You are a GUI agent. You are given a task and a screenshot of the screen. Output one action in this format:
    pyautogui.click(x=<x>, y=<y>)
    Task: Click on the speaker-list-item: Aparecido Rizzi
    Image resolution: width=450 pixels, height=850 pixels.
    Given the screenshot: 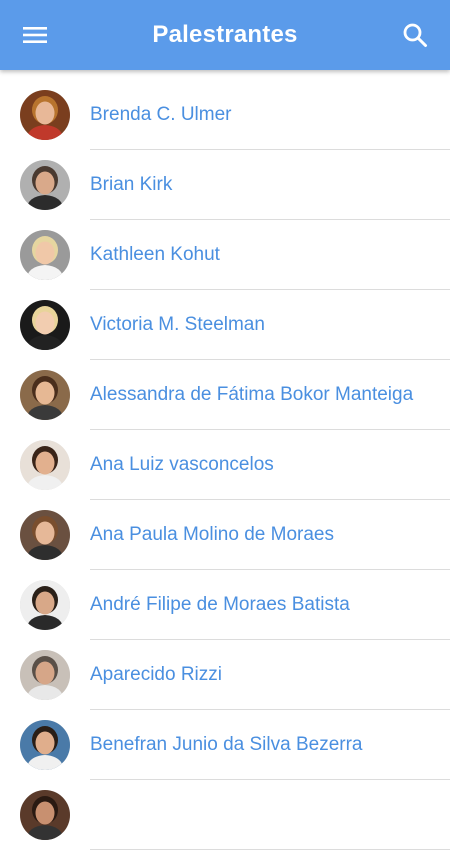 What is the action you would take?
    pyautogui.click(x=225, y=675)
    